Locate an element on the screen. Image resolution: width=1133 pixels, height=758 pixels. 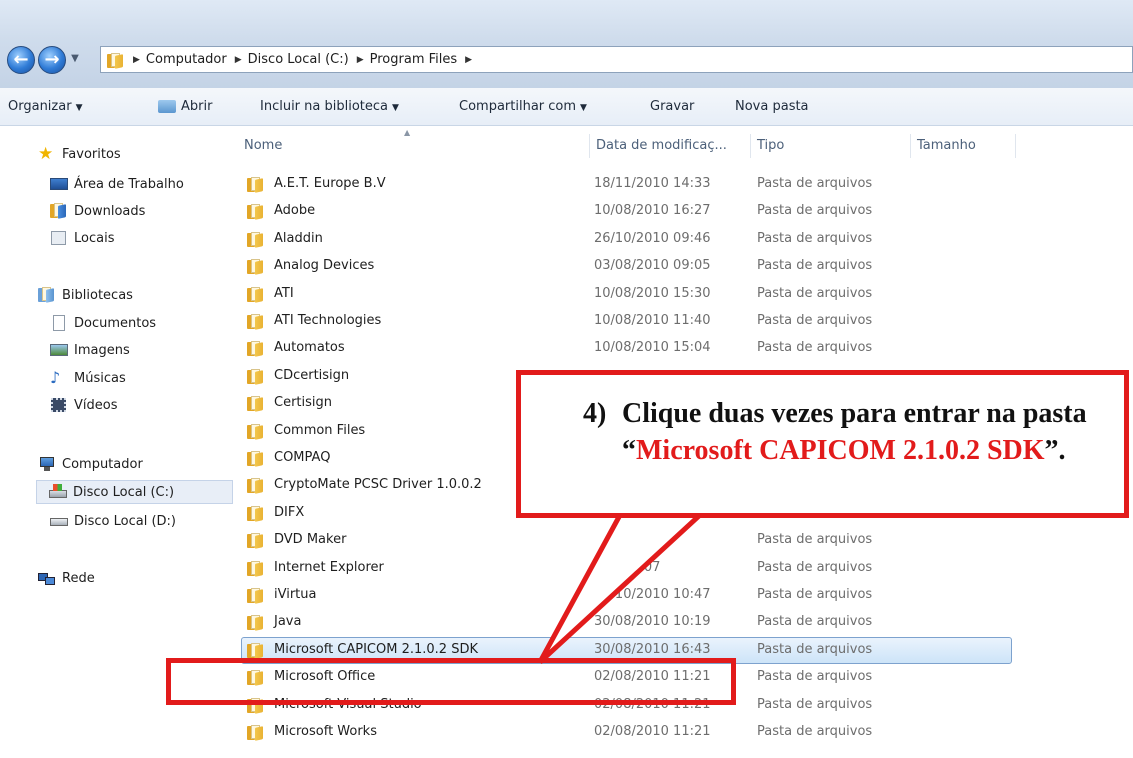
nav-network: Rede is located at coordinates (66, 578).